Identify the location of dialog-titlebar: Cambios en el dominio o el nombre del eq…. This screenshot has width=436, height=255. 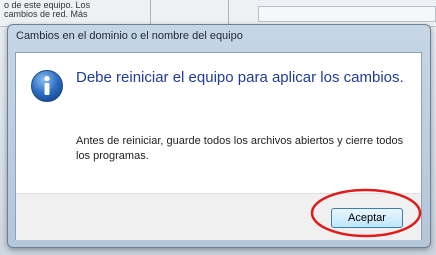
(219, 37).